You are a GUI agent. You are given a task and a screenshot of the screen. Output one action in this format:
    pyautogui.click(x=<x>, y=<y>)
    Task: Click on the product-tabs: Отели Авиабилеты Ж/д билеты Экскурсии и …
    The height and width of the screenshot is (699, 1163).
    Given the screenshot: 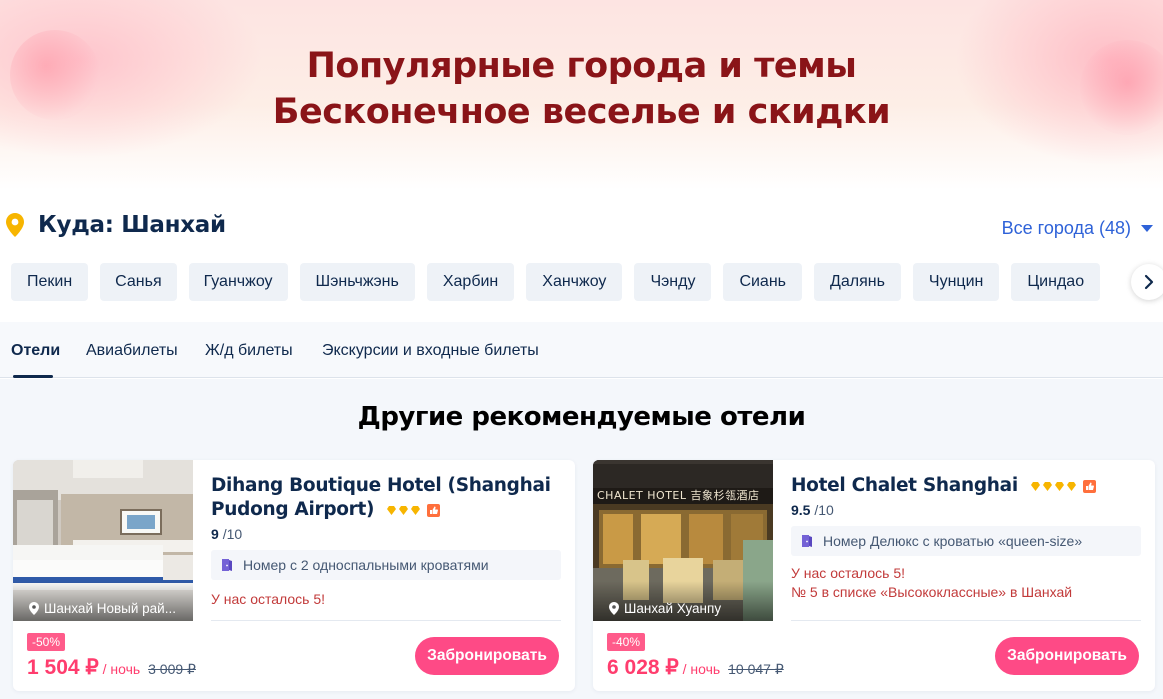 What is the action you would take?
    pyautogui.click(x=581, y=350)
    